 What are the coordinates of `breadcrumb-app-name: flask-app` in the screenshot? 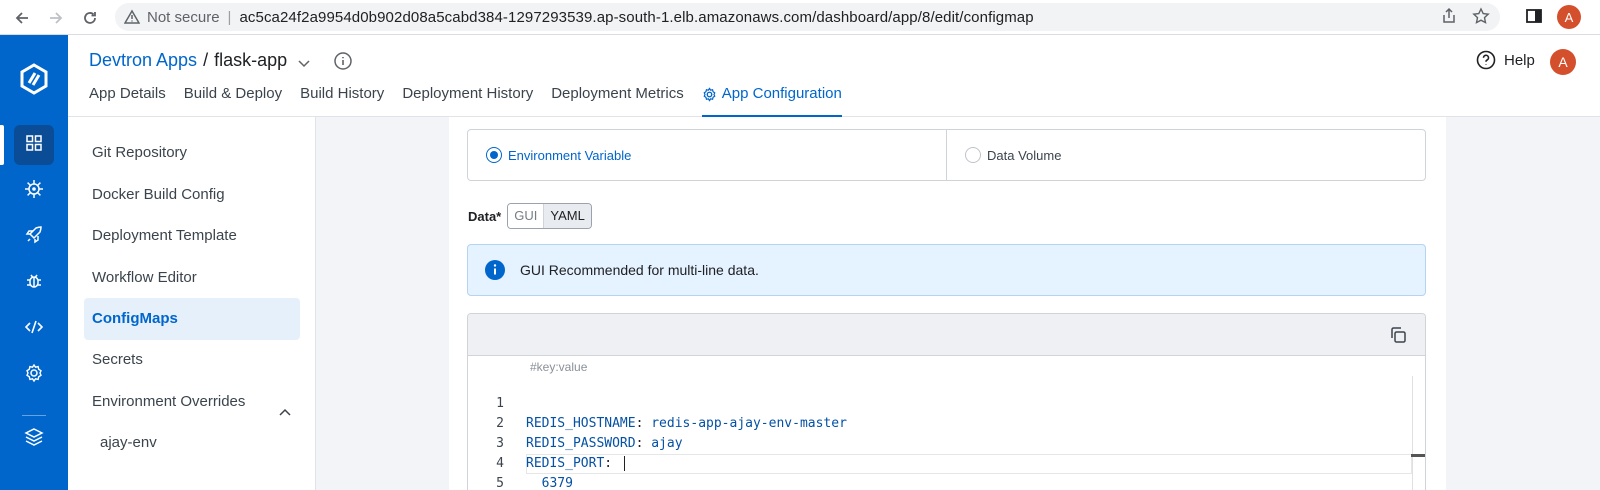 It's located at (250, 60).